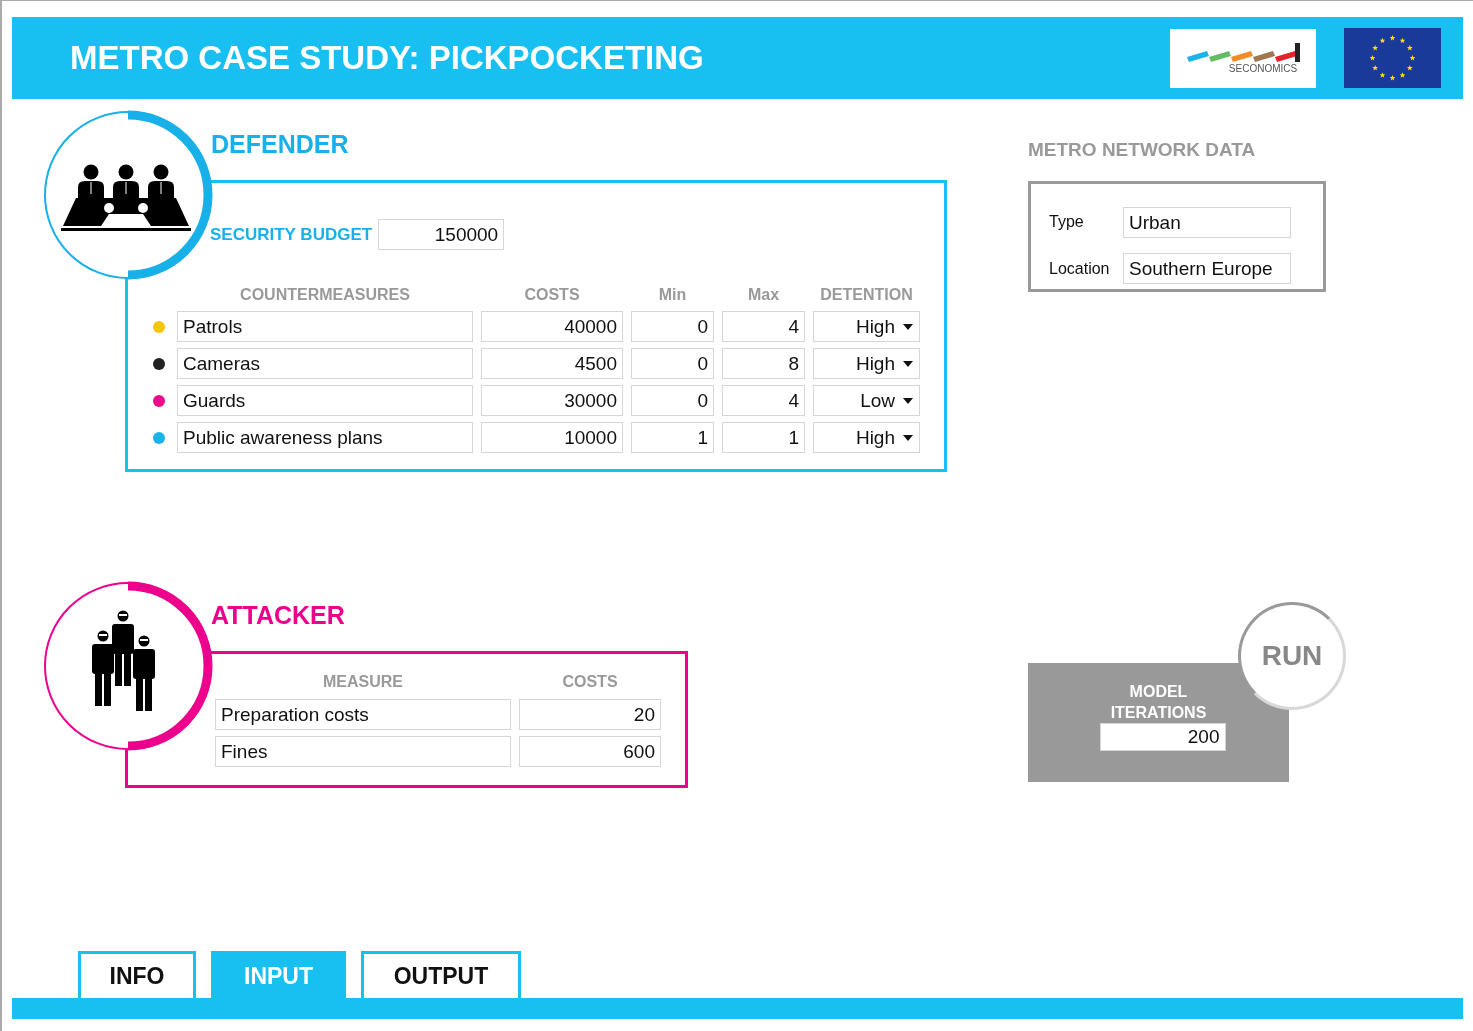  What do you see at coordinates (441, 974) in the screenshot?
I see `tab: OUTPUT` at bounding box center [441, 974].